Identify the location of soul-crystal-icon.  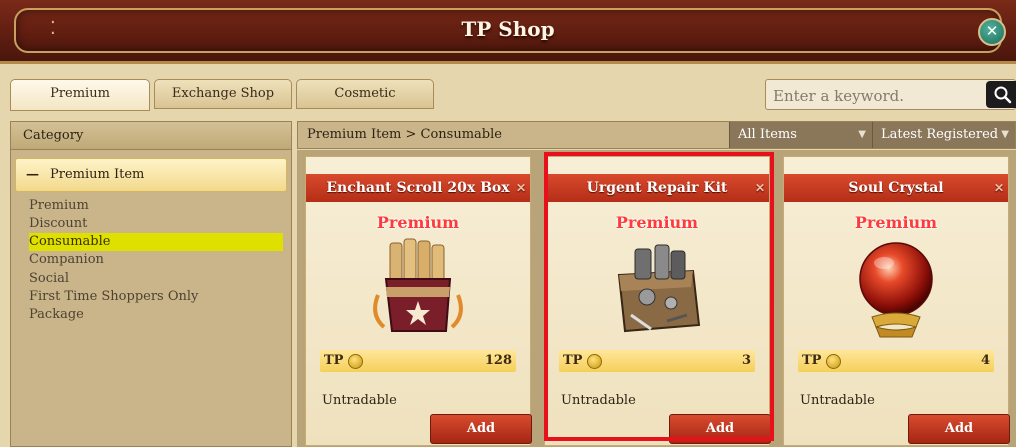
(896, 290).